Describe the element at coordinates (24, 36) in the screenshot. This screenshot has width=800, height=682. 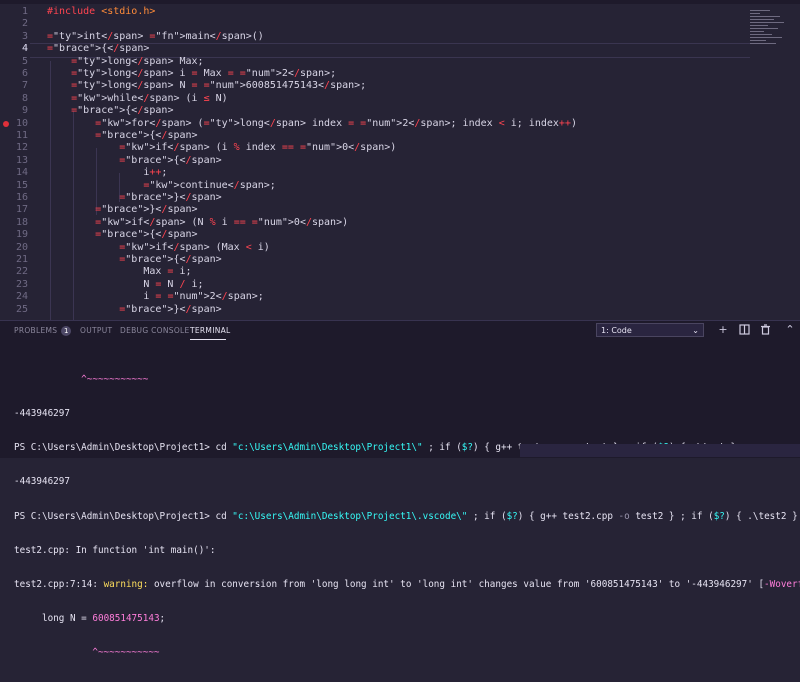
I see `line-number: 3` at that location.